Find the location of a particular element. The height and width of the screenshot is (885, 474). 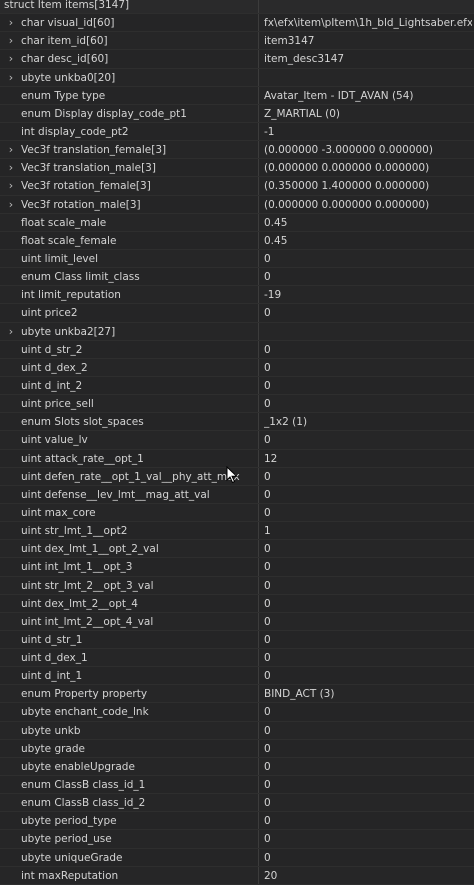

field-row: ubyte period_use 0 is located at coordinates (237, 839).